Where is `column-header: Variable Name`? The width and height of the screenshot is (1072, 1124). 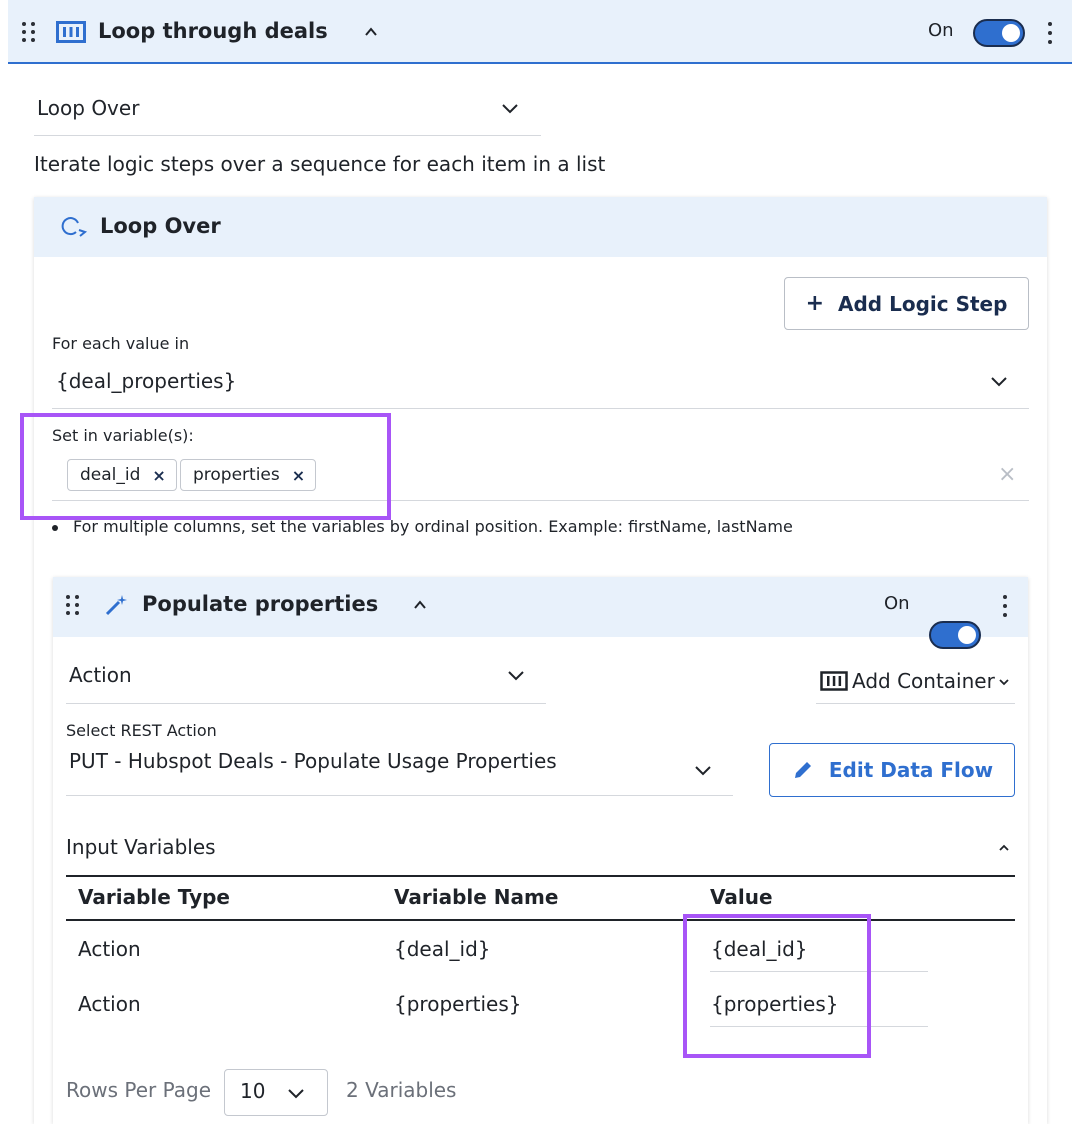
column-header: Variable Name is located at coordinates (476, 897).